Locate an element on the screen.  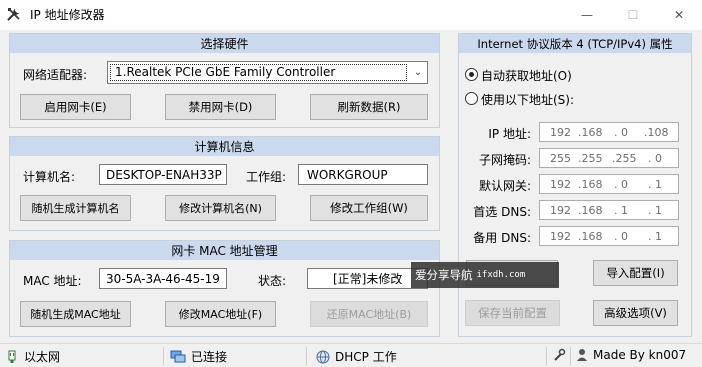
random-computer-name-button: 随机生成计算机名 is located at coordinates (75, 208).